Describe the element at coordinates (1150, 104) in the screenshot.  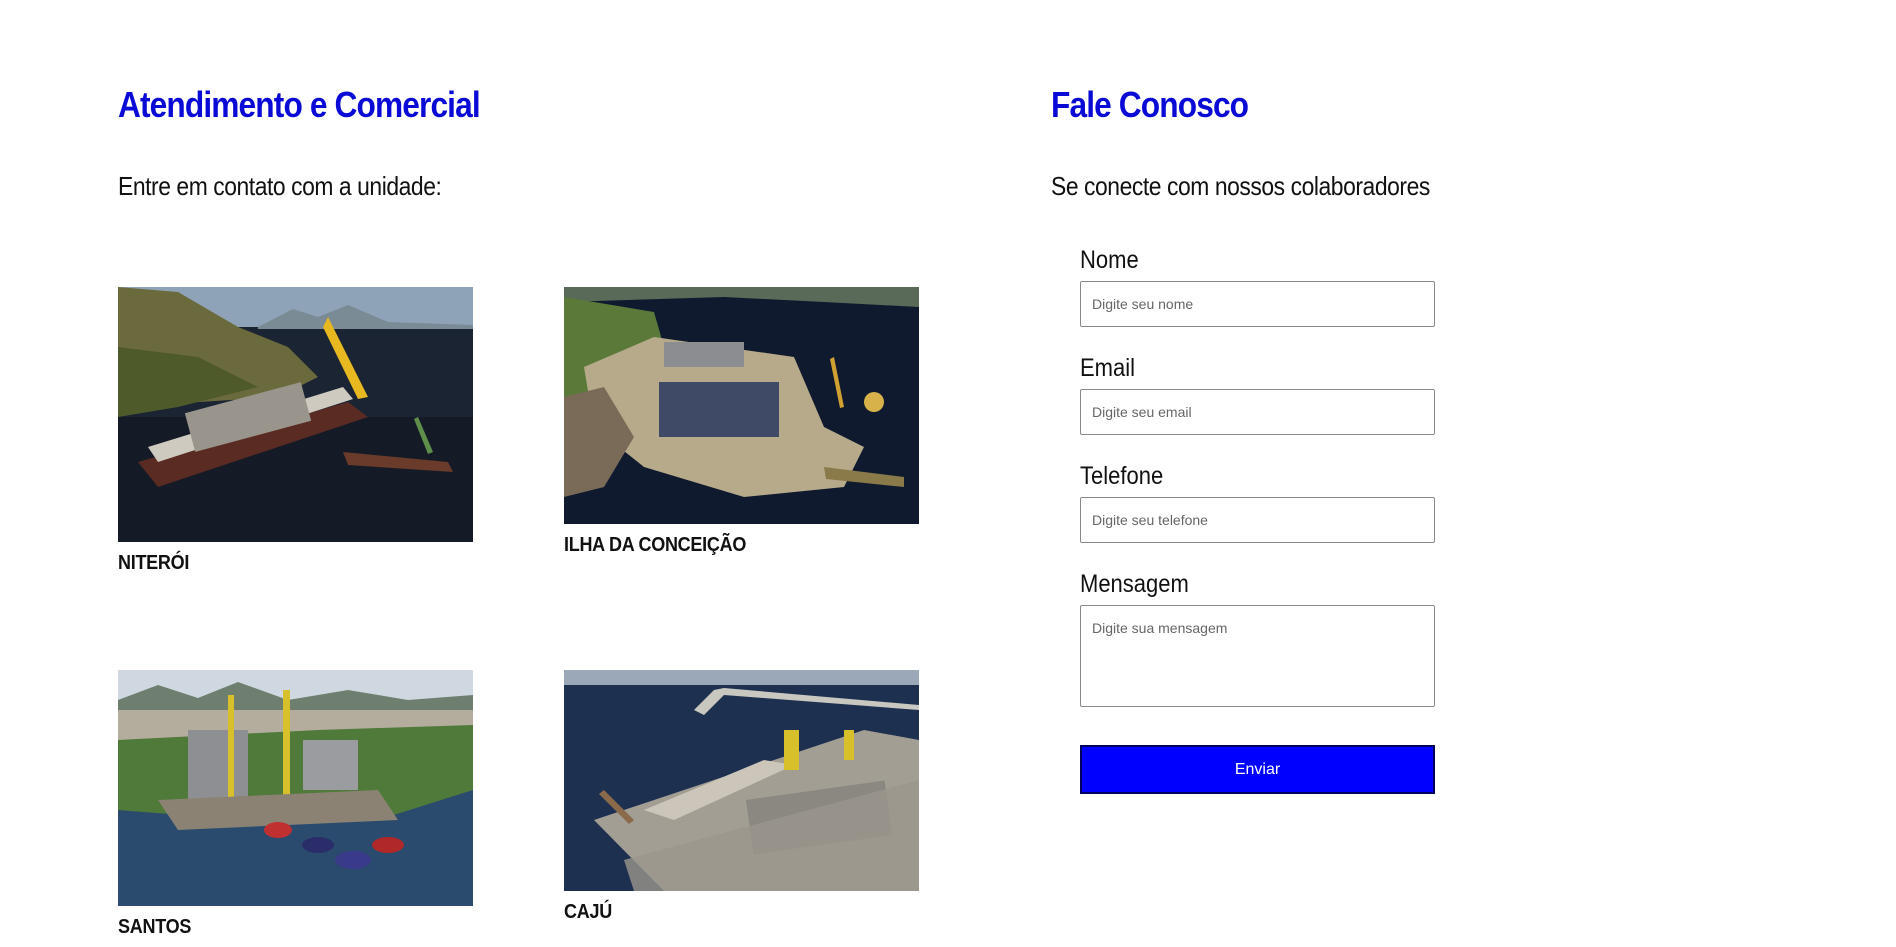
I see `contact-form-title: Fale Conosco` at that location.